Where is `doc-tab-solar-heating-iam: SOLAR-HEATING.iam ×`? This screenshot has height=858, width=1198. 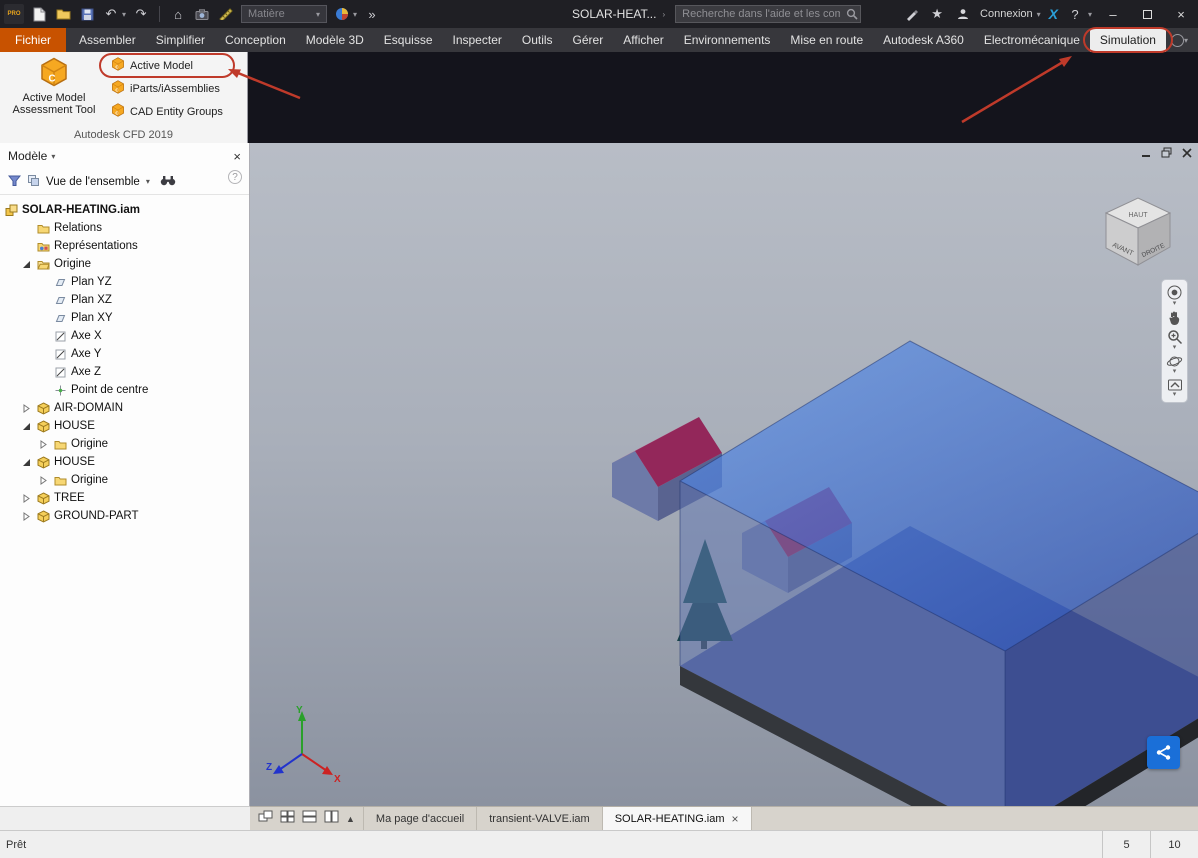 doc-tab-solar-heating-iam: SOLAR-HEATING.iam × is located at coordinates (677, 818).